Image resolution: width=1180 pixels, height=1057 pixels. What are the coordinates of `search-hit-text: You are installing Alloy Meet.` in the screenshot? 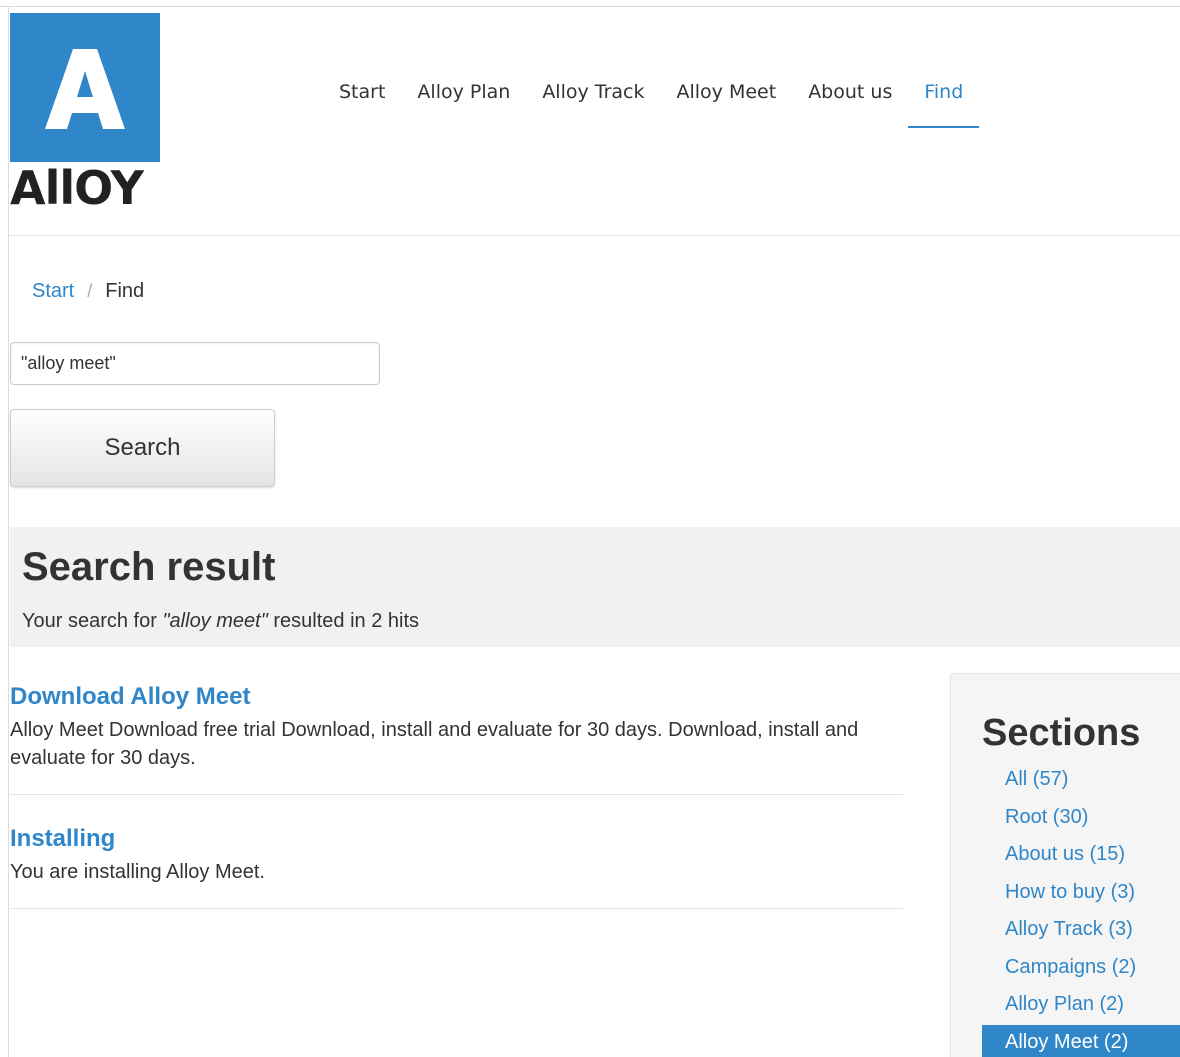 It's located at (137, 872).